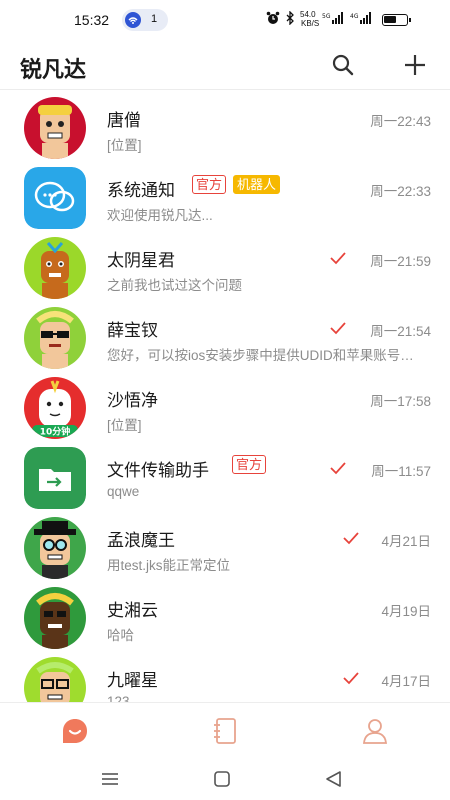 The width and height of the screenshot is (450, 800). What do you see at coordinates (141, 190) in the screenshot?
I see `chat-name: 系统通知` at bounding box center [141, 190].